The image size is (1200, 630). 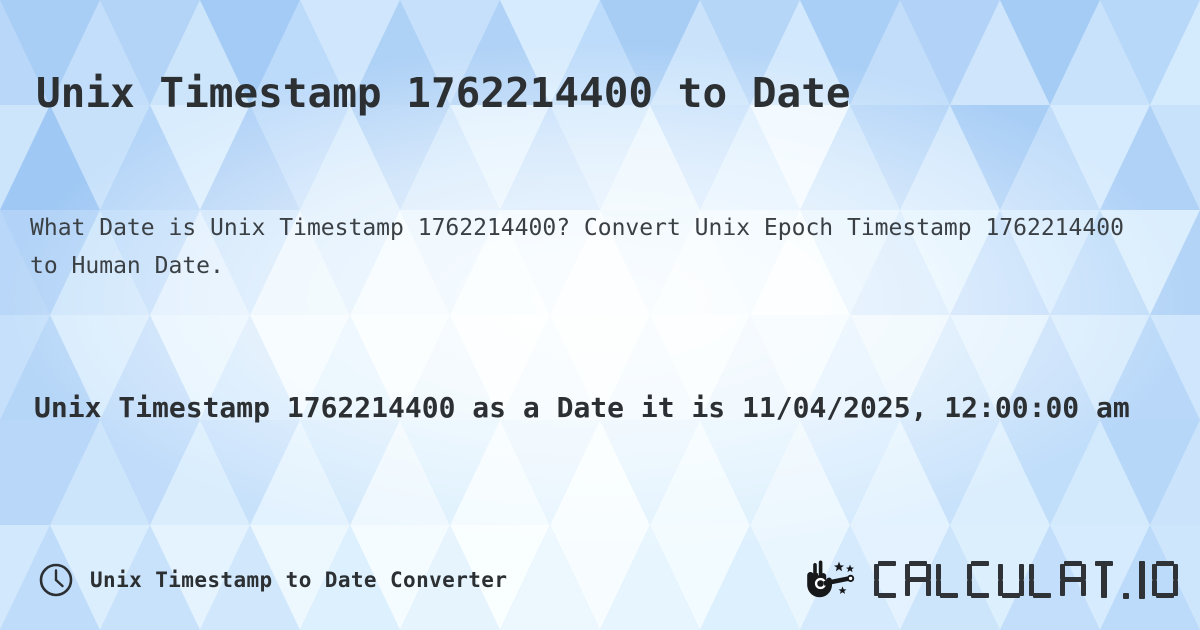 I want to click on brand-char-a1, so click(x=918, y=580).